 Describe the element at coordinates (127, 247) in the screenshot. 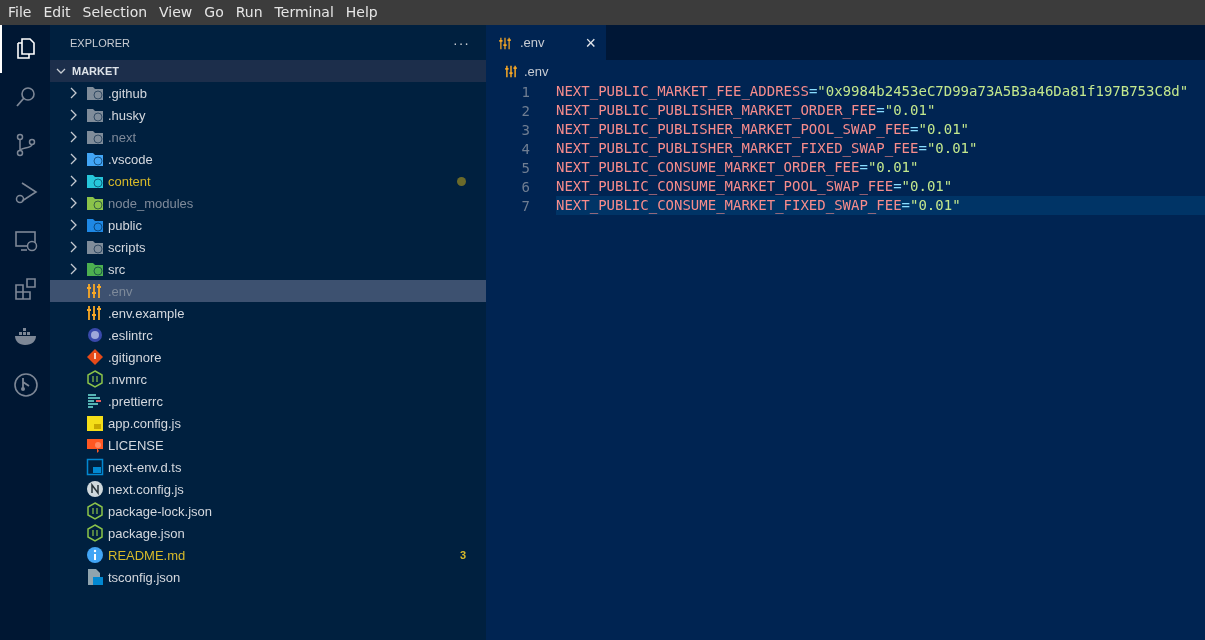

I see `folder-name: scripts` at that location.